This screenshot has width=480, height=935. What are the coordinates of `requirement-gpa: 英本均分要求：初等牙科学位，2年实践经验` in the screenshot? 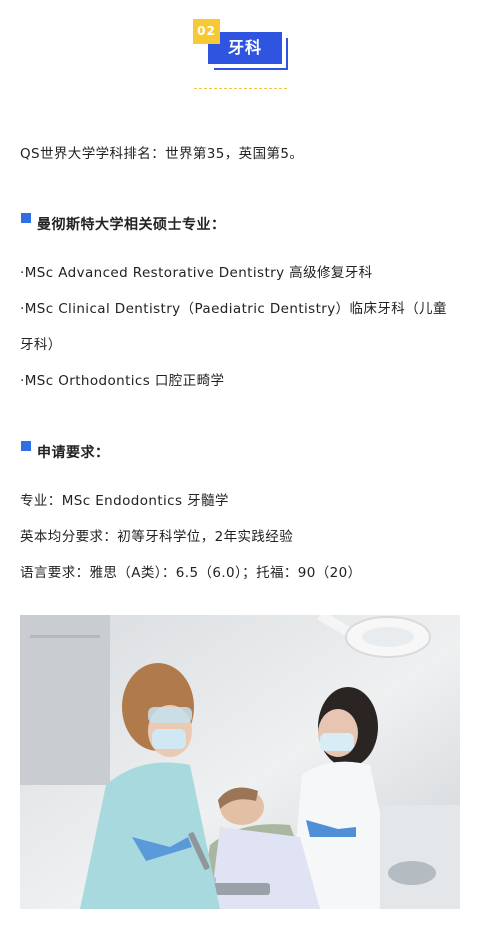 It's located at (157, 537).